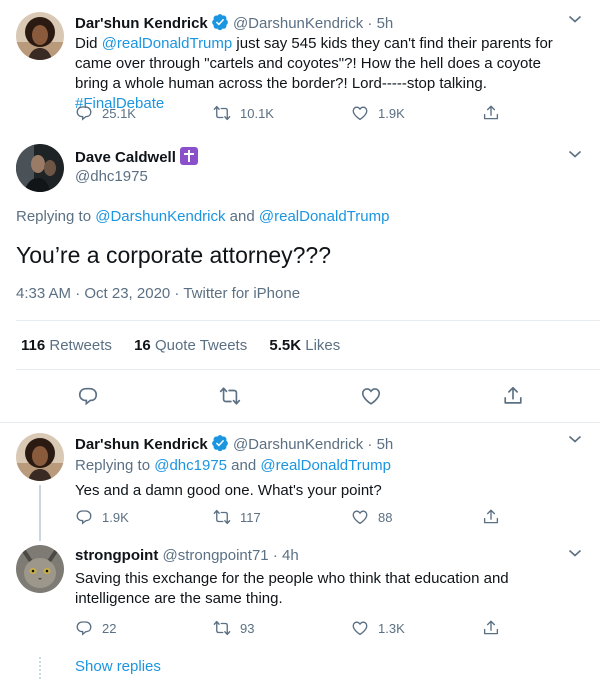 Image resolution: width=600 pixels, height=687 pixels. Describe the element at coordinates (233, 628) in the screenshot. I see `retweet-button: 93` at that location.